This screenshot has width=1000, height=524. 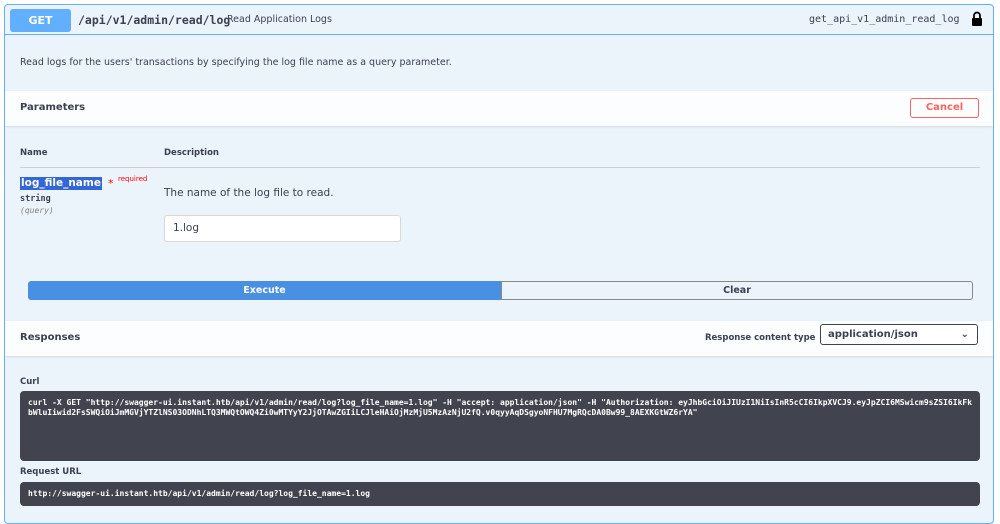 What do you see at coordinates (760, 338) in the screenshot?
I see `response-content-type-label: Response content type` at bounding box center [760, 338].